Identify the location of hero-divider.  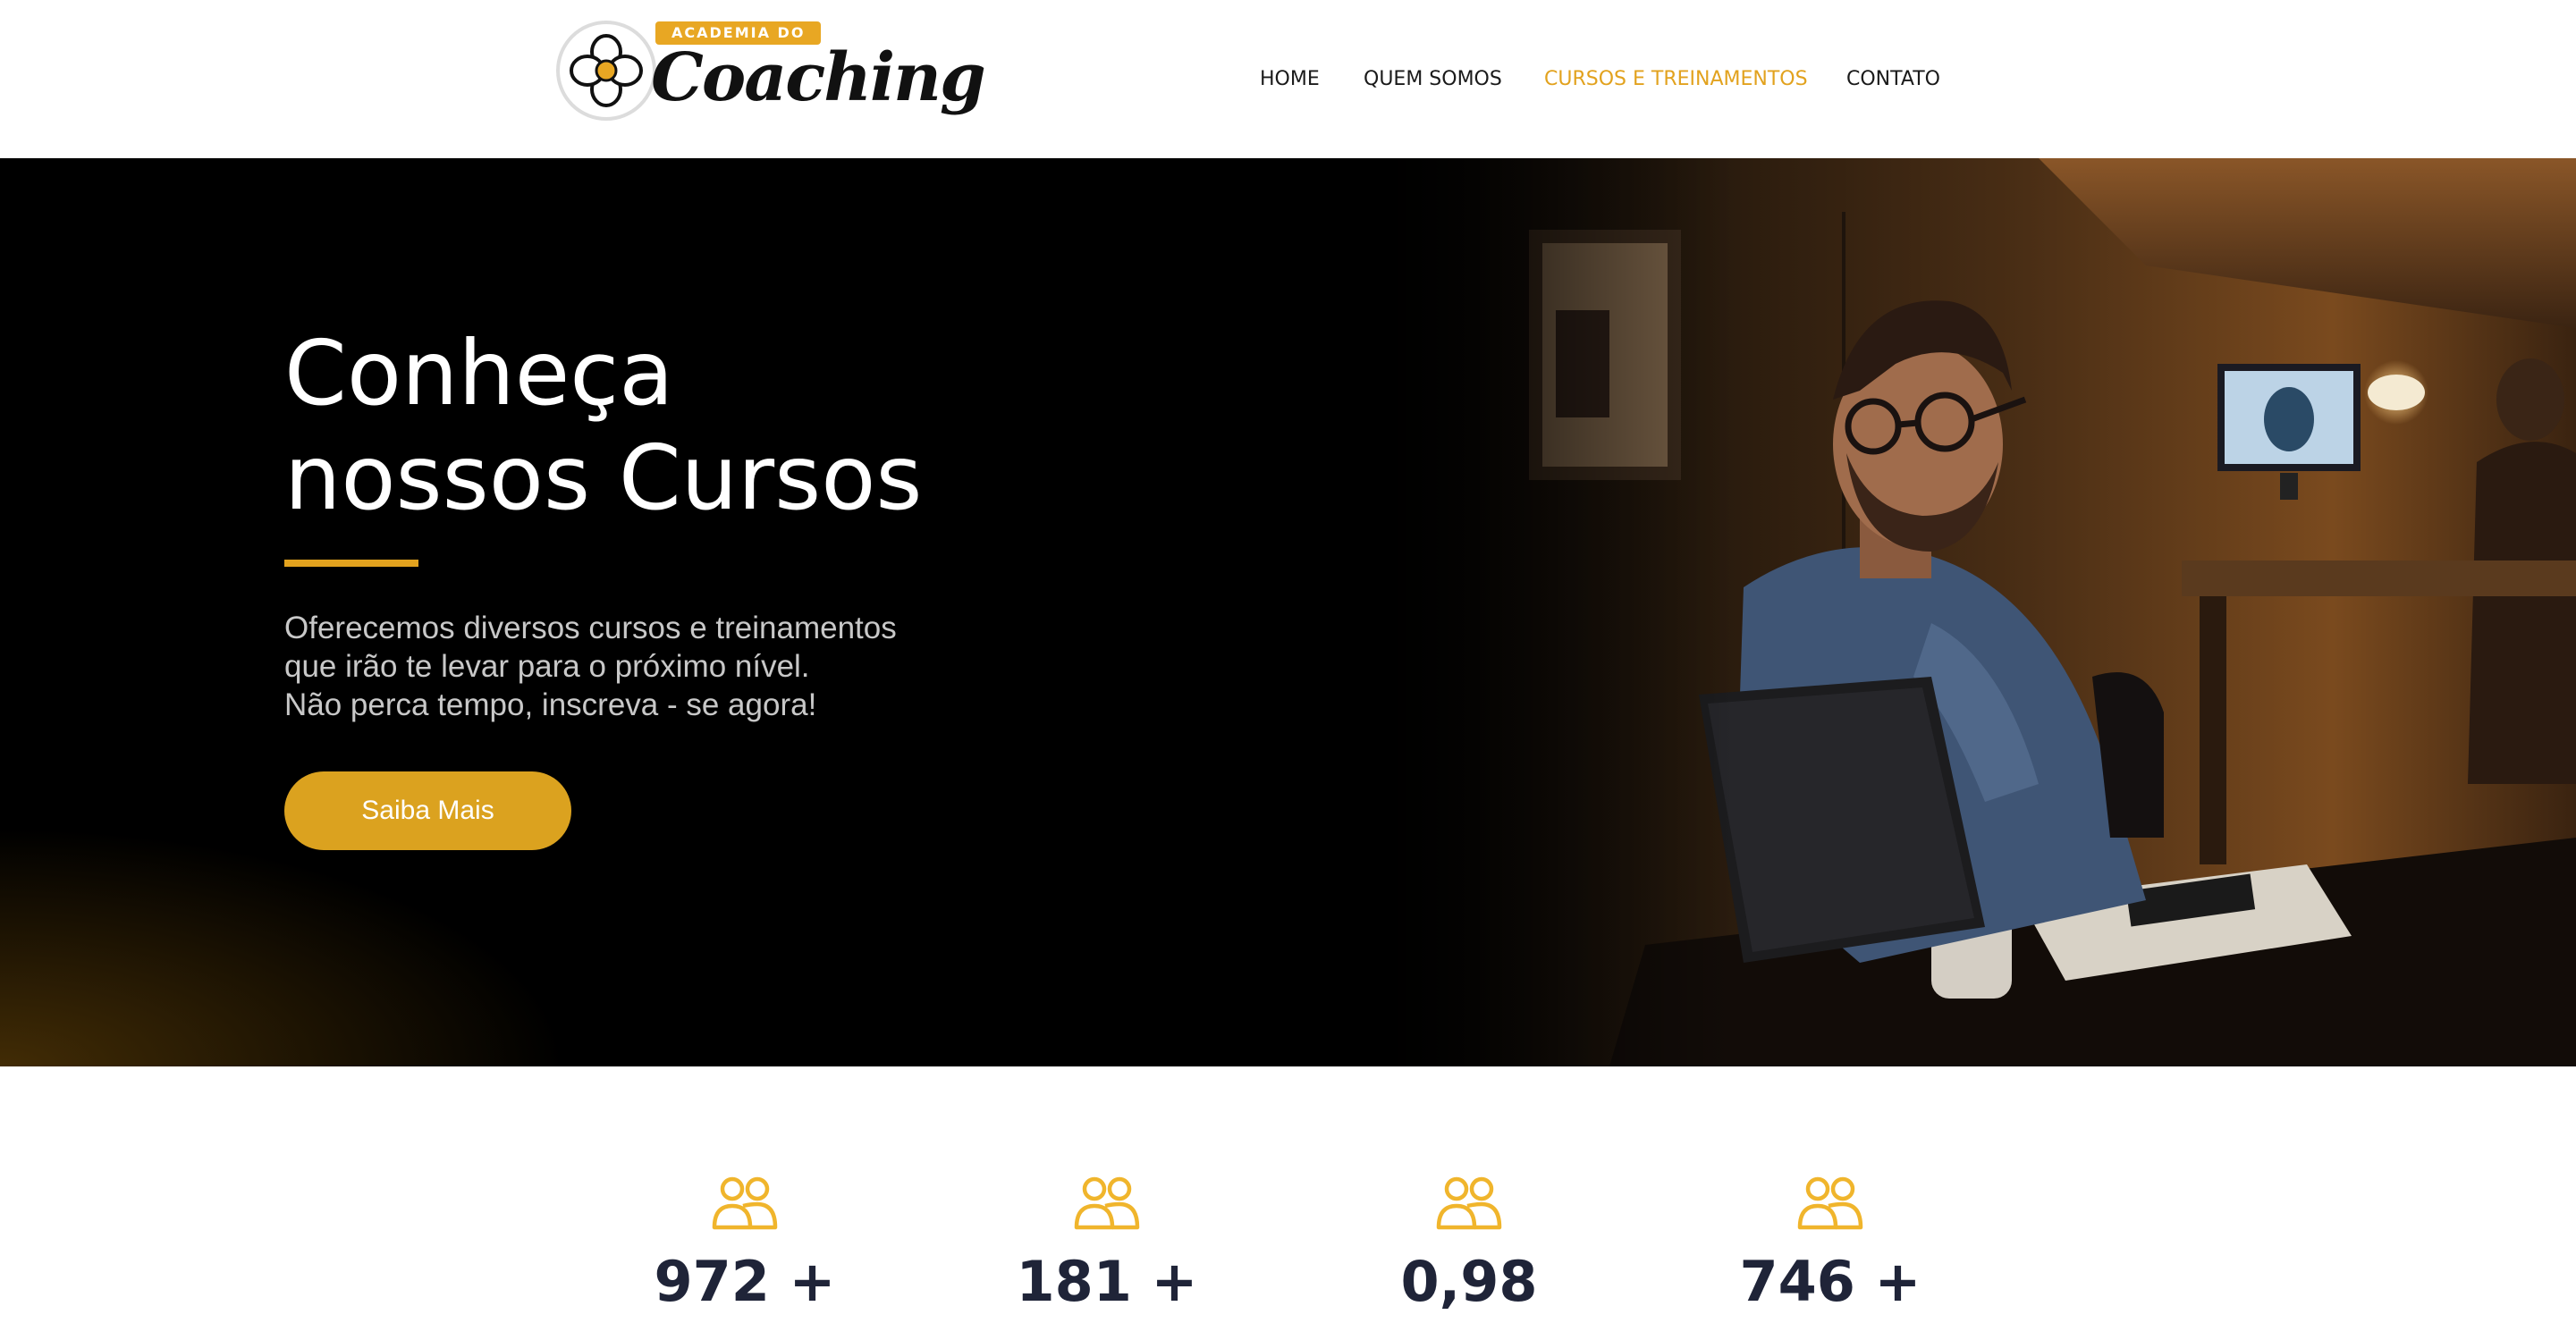
(351, 563).